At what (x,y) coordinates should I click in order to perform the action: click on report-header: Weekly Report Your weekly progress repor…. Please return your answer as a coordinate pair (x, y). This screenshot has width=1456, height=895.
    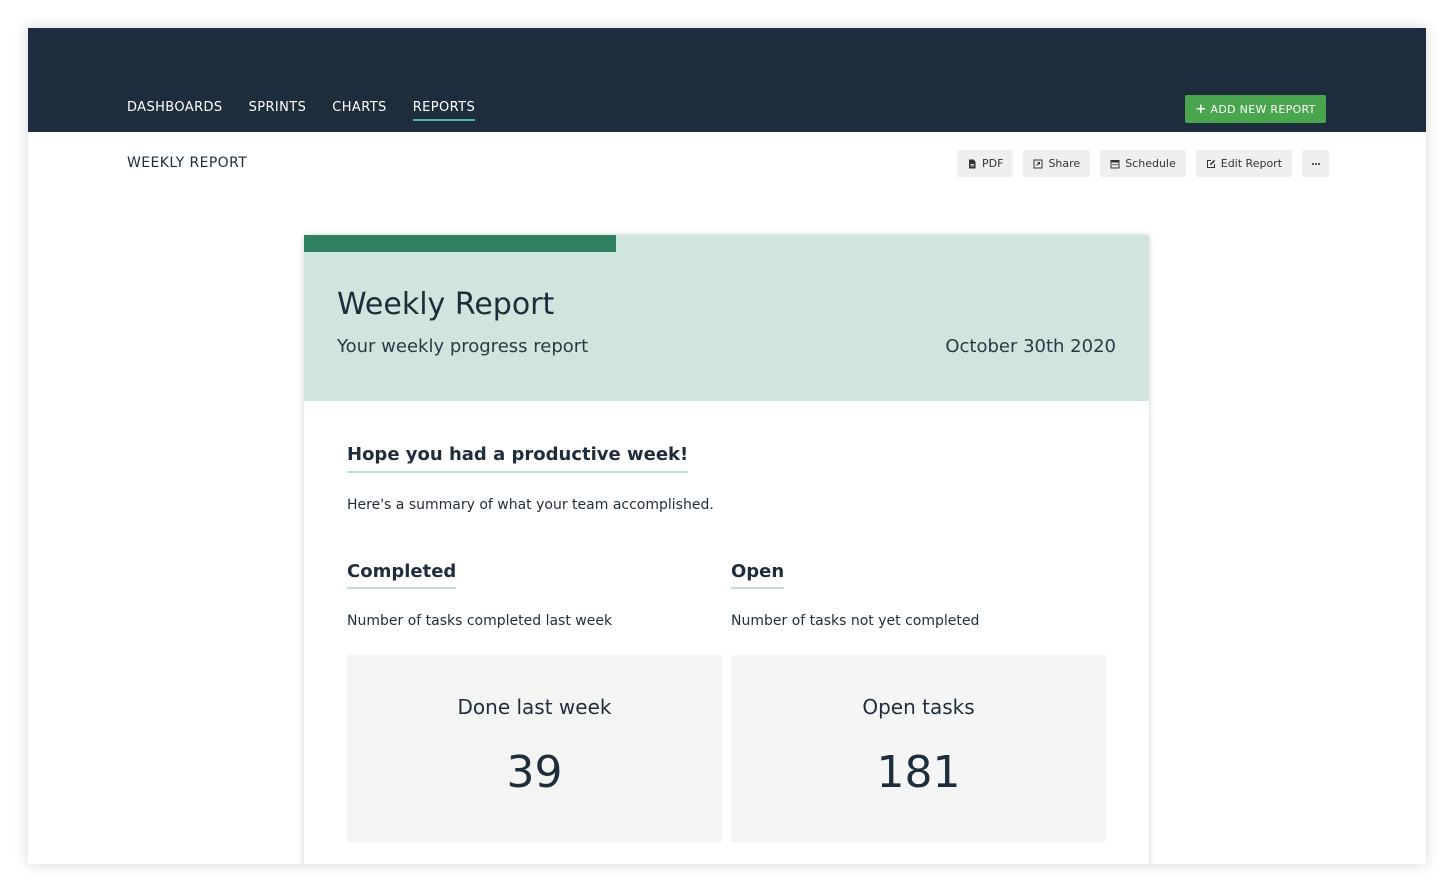
    Looking at the image, I should click on (726, 318).